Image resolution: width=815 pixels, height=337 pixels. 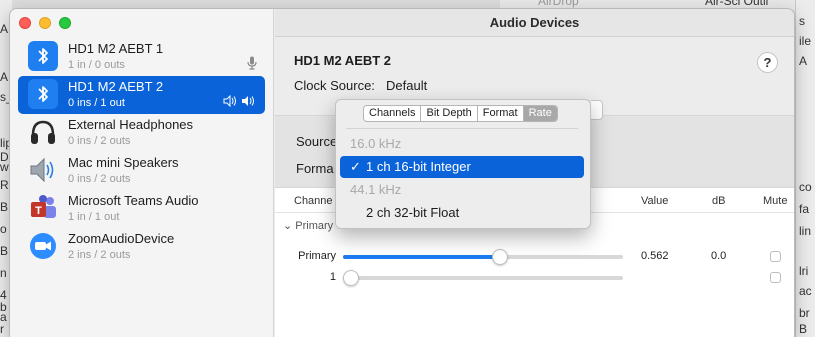 What do you see at coordinates (141, 133) in the screenshot?
I see `device-item-external-headphones: External Headphones 0 ins / 2 outs` at bounding box center [141, 133].